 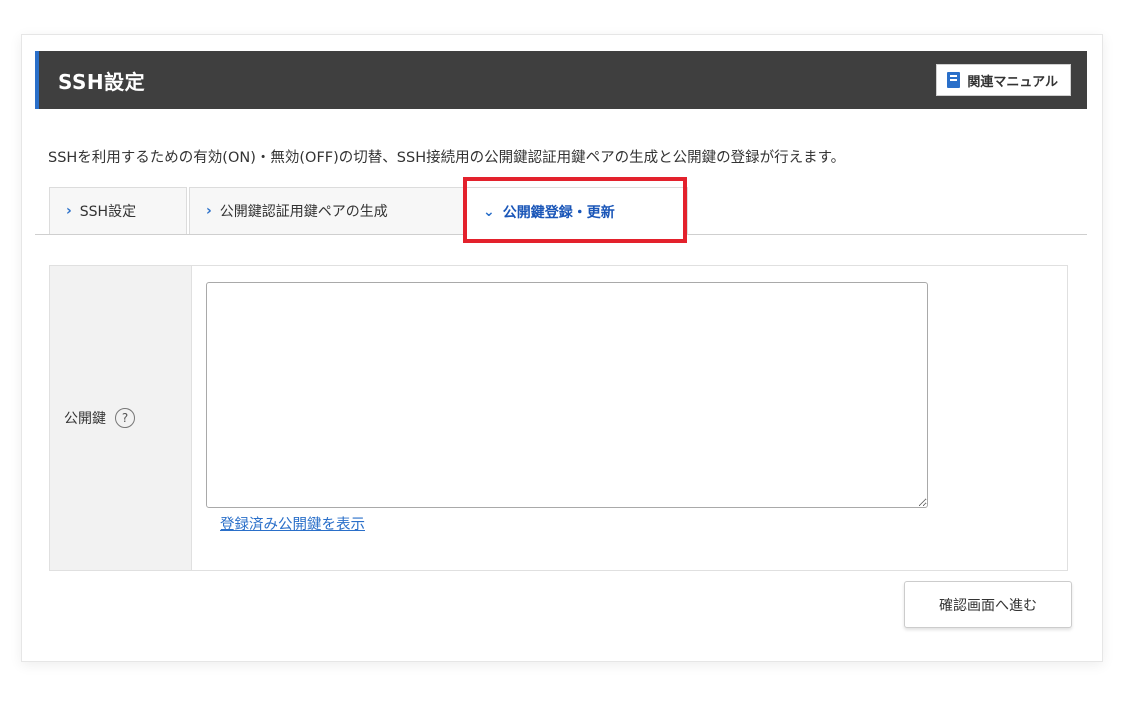 I want to click on panel-header: SSH設定 関連マニュアル, so click(x=561, y=80).